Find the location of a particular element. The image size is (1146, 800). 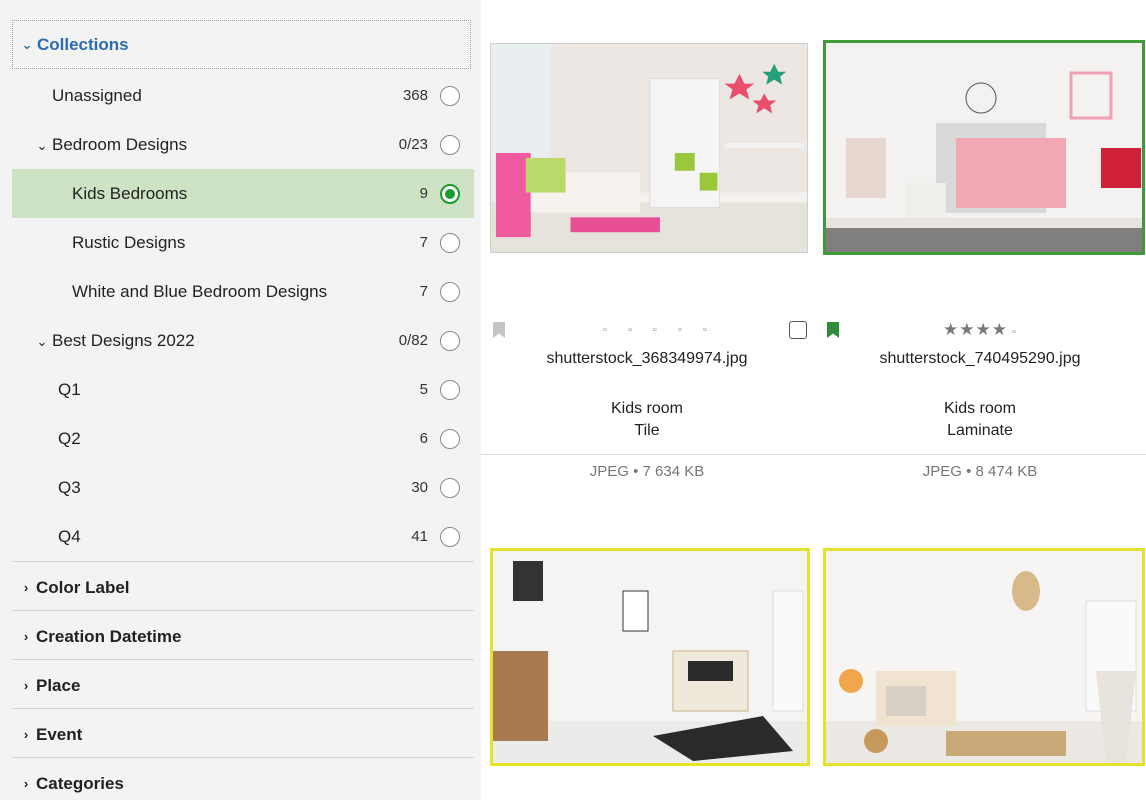

rating-dots: ▫ ▫ ▫ ▫ ▫ is located at coordinates (659, 330).